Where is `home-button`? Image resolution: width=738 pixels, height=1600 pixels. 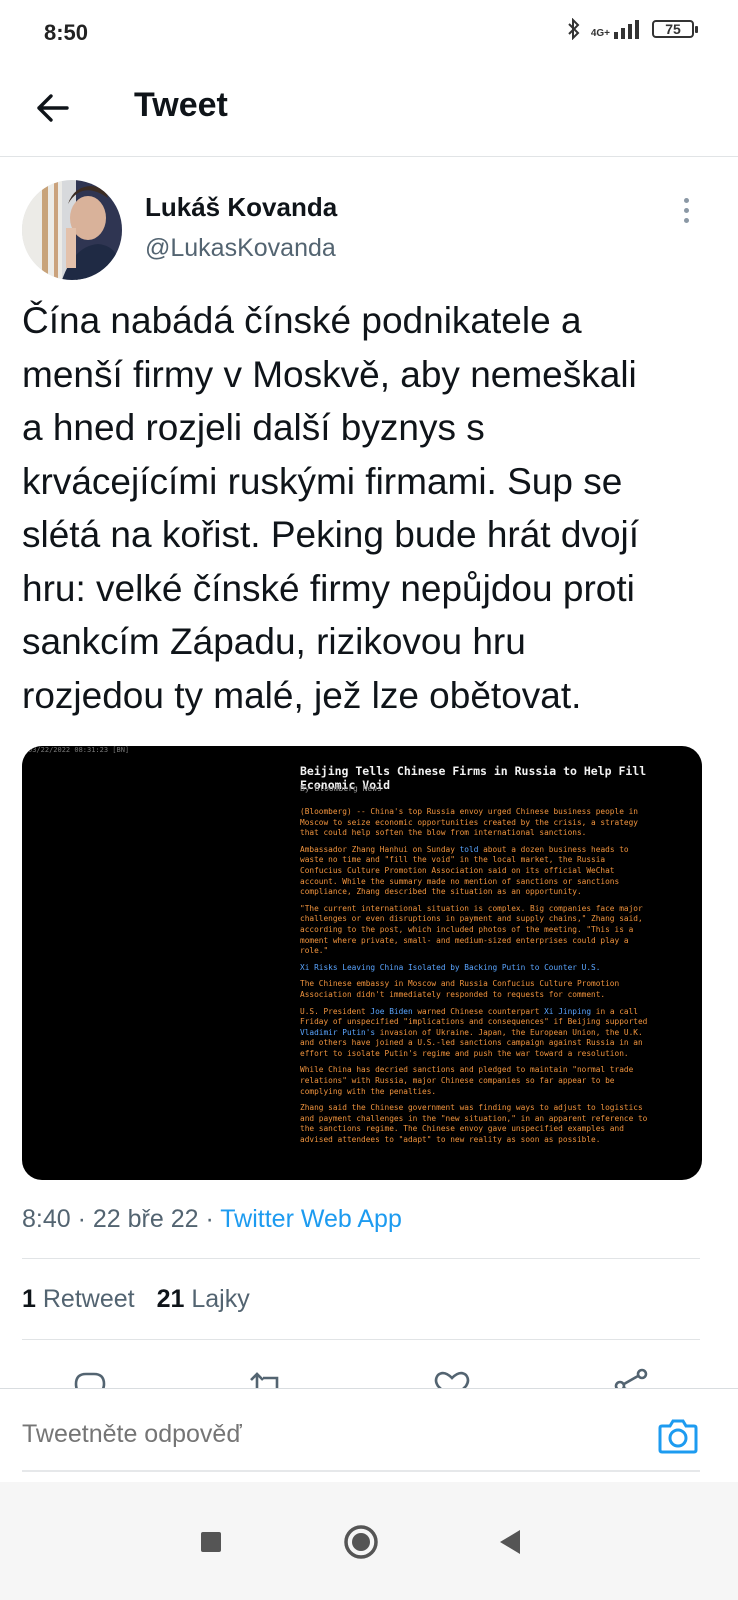 home-button is located at coordinates (361, 1542).